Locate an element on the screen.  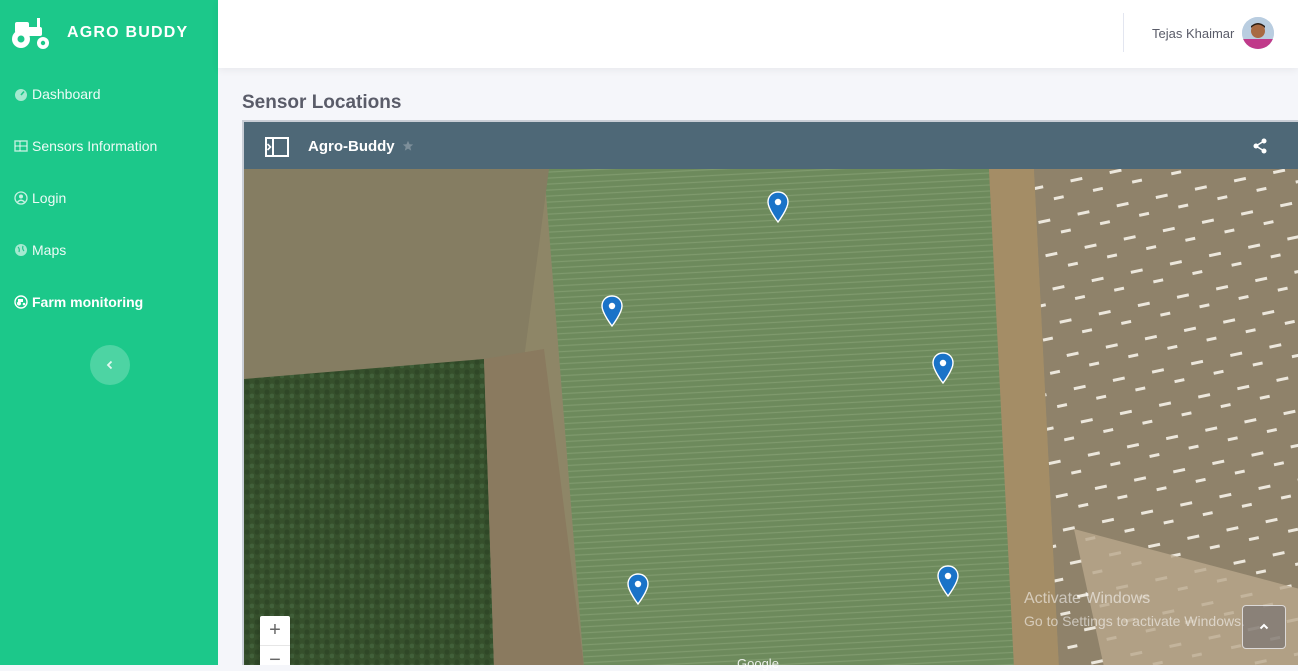
sidebar-toggle-button is located at coordinates (110, 365).